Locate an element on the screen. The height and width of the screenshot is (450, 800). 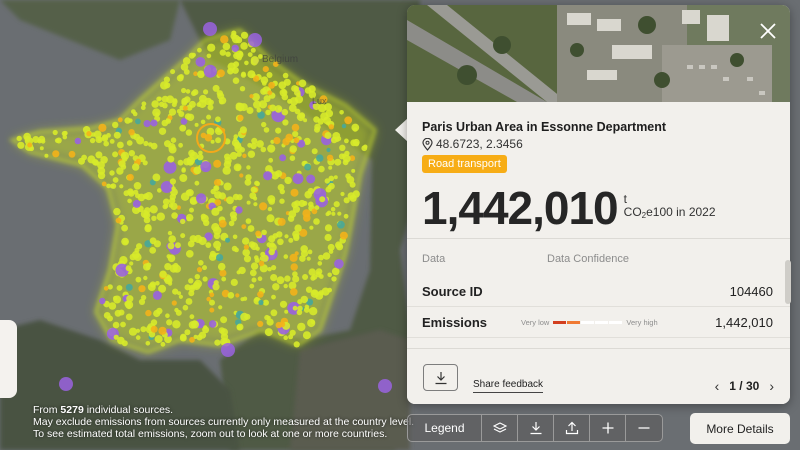
close-button is located at coordinates (768, 31).